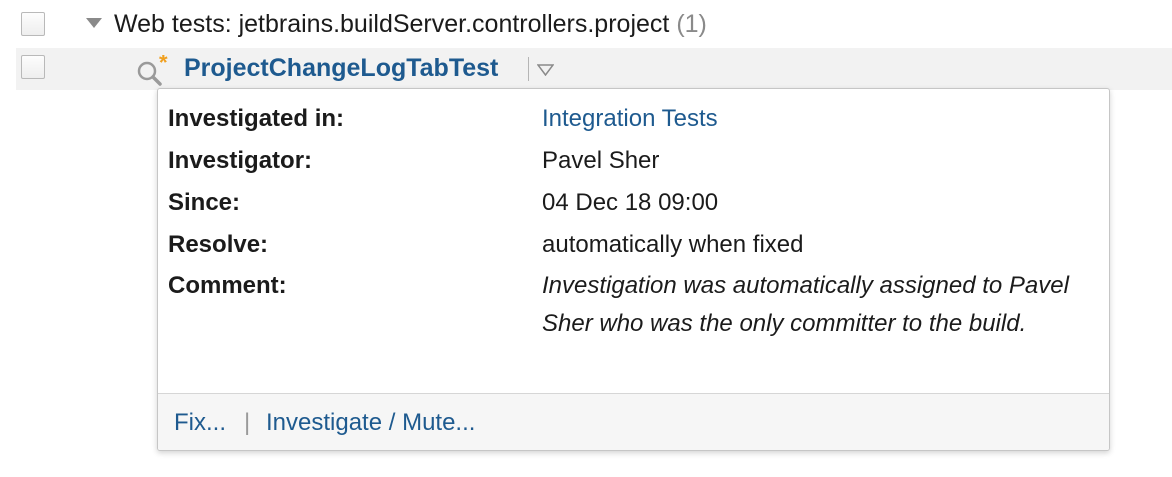  What do you see at coordinates (545, 70) in the screenshot?
I see `dropdown-triangle-icon` at bounding box center [545, 70].